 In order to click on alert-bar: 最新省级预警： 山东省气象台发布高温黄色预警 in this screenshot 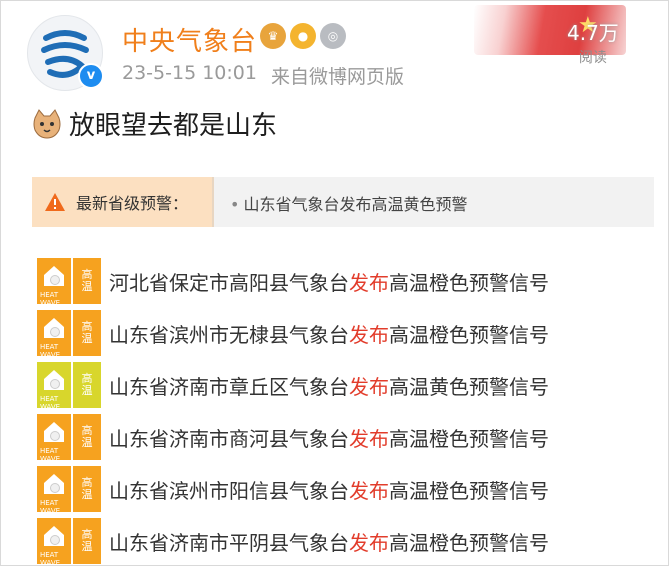, I will do `click(343, 202)`.